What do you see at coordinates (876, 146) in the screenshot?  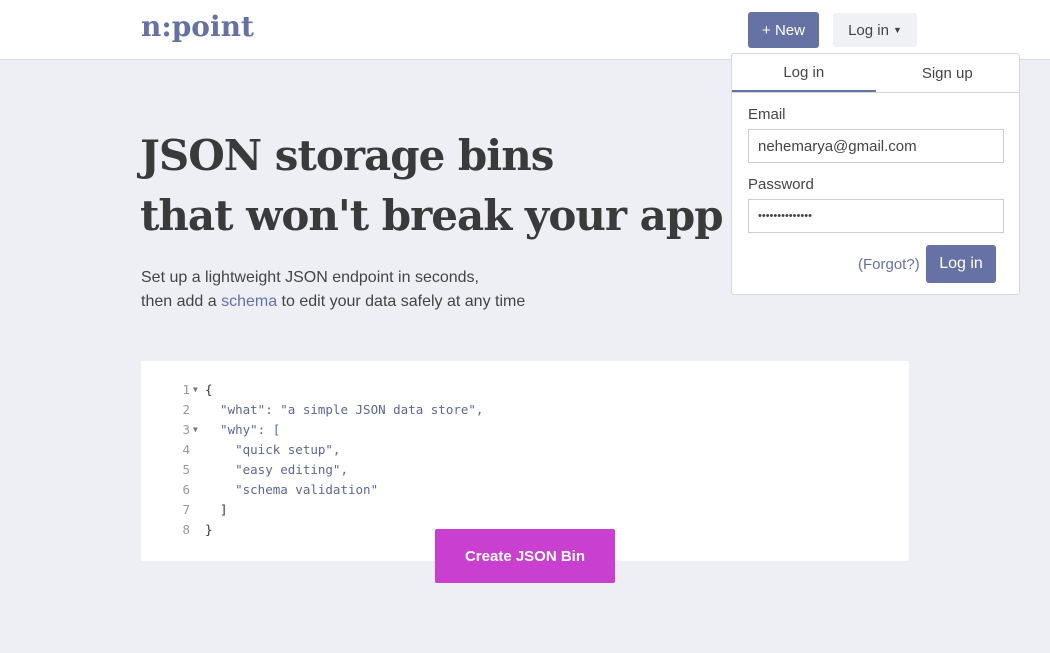 I see `email-field: nehemarya@gmail.com` at bounding box center [876, 146].